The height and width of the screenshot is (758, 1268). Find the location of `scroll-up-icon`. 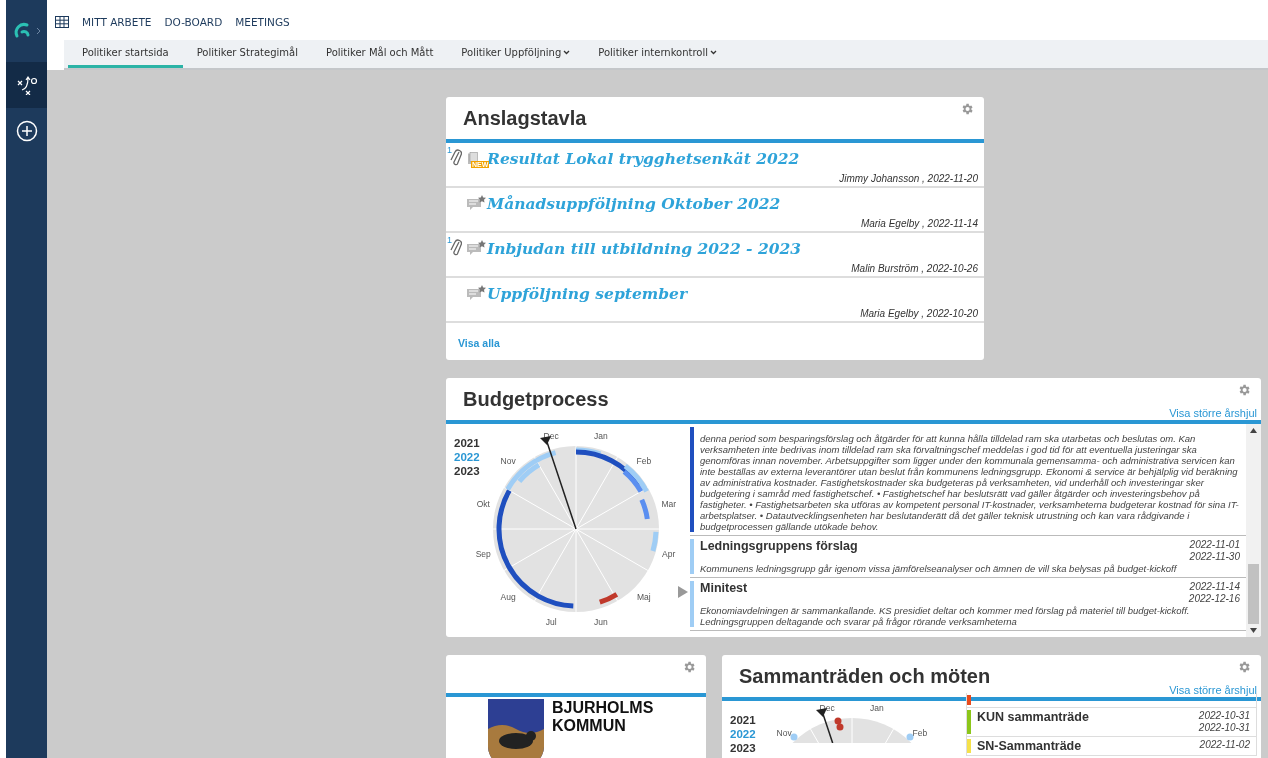

scroll-up-icon is located at coordinates (1253, 430).